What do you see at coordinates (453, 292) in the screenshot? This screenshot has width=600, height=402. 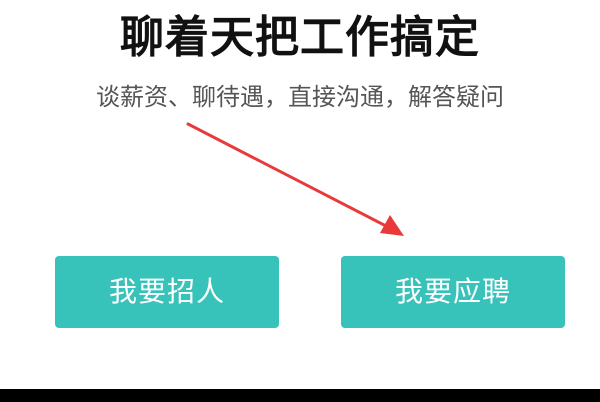 I see `apply-job-button: 我要应聘` at bounding box center [453, 292].